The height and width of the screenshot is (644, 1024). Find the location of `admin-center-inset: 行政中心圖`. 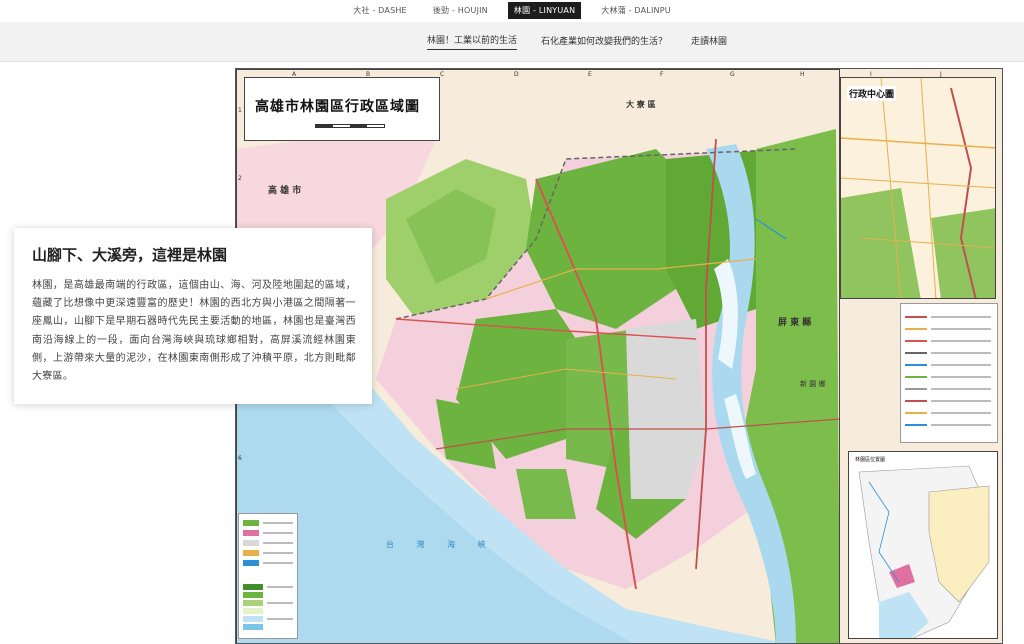

admin-center-inset: 行政中心圖 is located at coordinates (918, 188).